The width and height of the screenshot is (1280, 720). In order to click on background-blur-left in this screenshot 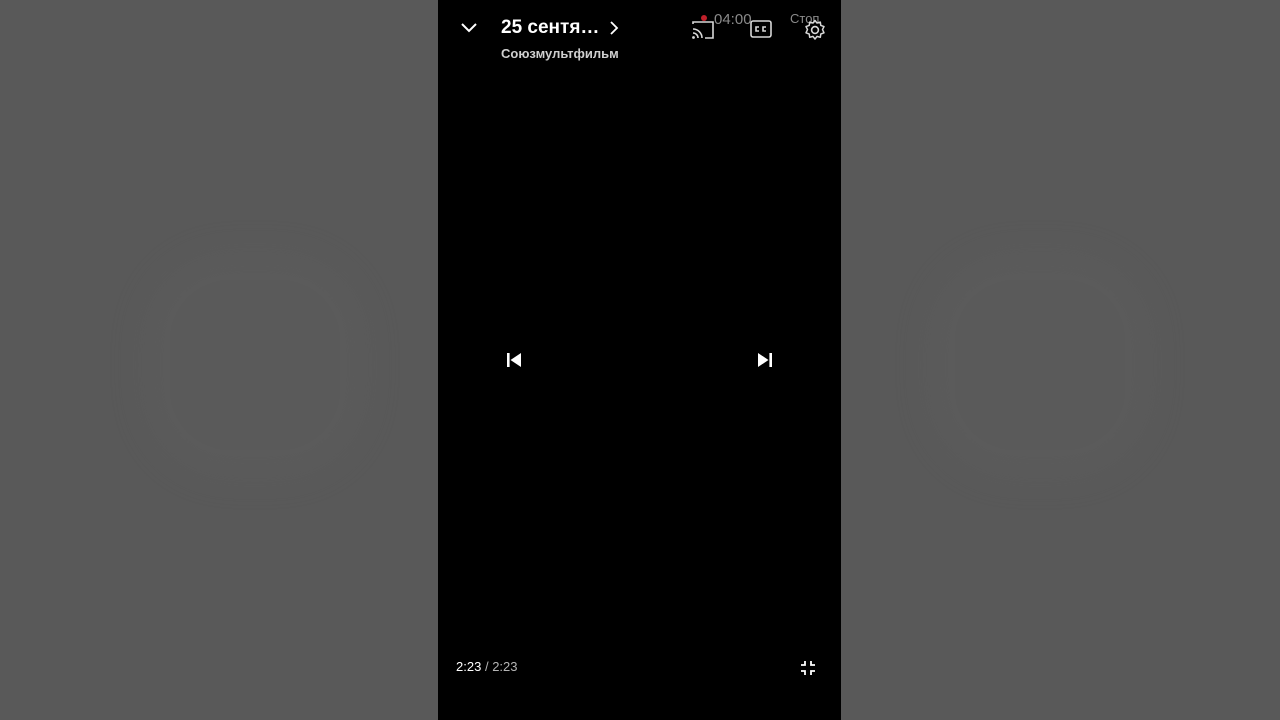, I will do `click(255, 365)`.